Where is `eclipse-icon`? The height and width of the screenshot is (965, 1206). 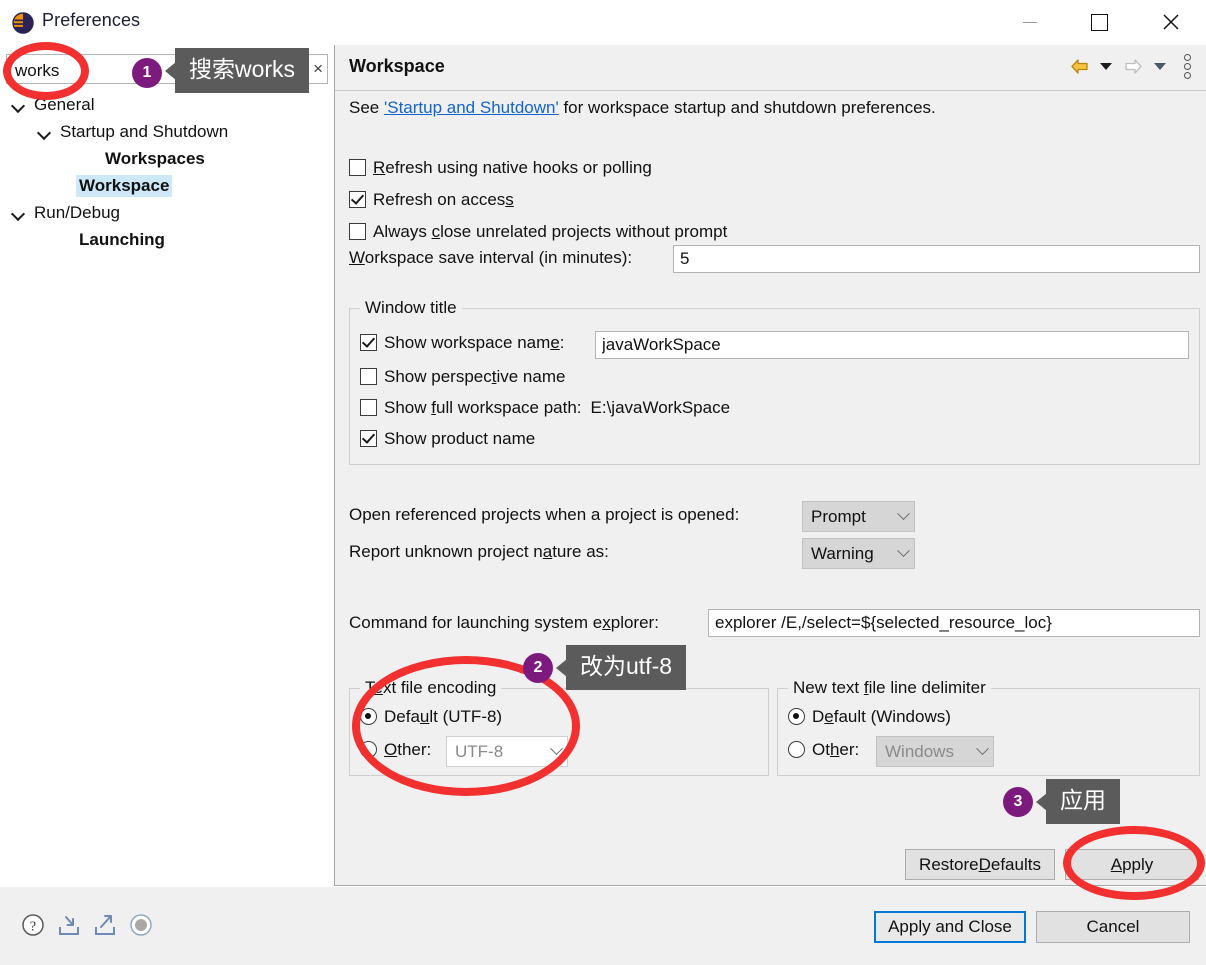
eclipse-icon is located at coordinates (23, 23).